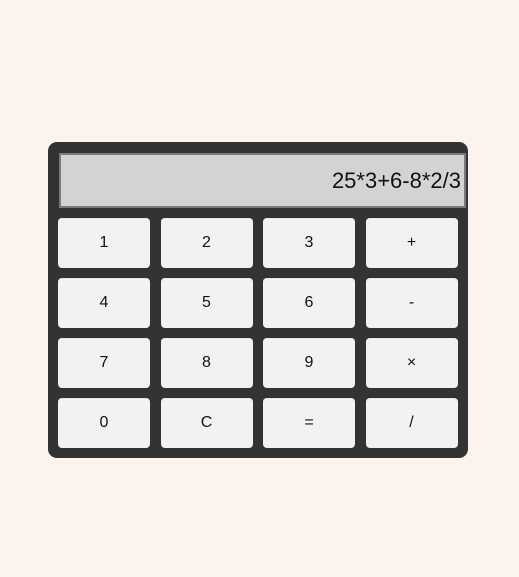 The height and width of the screenshot is (577, 519). What do you see at coordinates (309, 243) in the screenshot?
I see `key-3: 3` at bounding box center [309, 243].